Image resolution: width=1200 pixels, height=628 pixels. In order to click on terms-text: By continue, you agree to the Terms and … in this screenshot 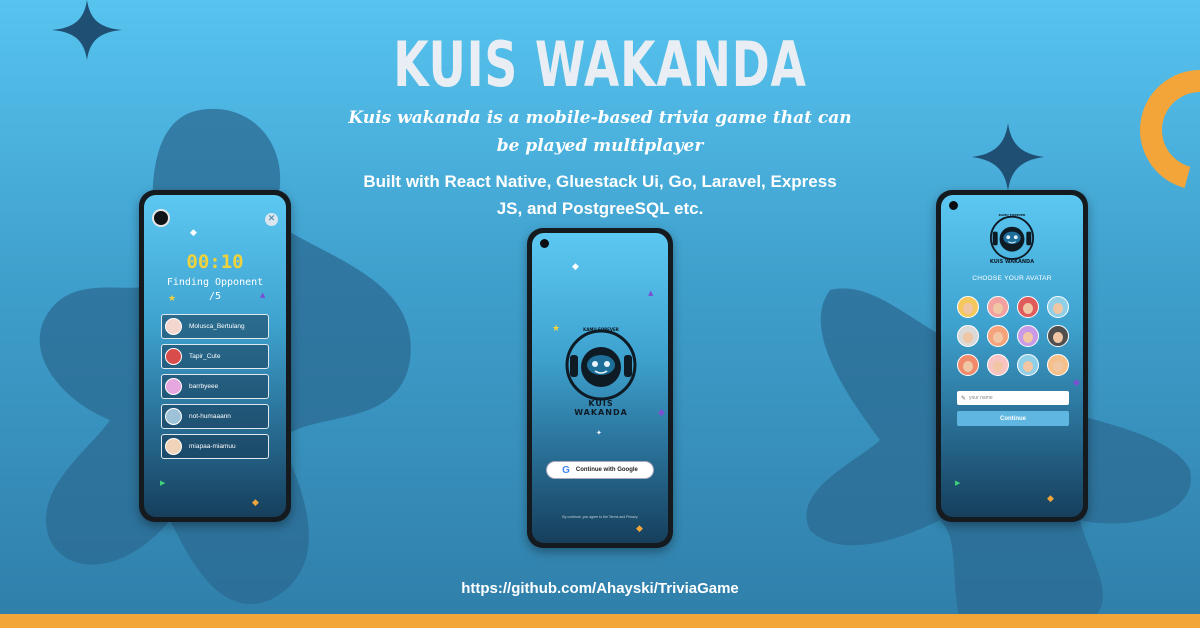, I will do `click(600, 517)`.